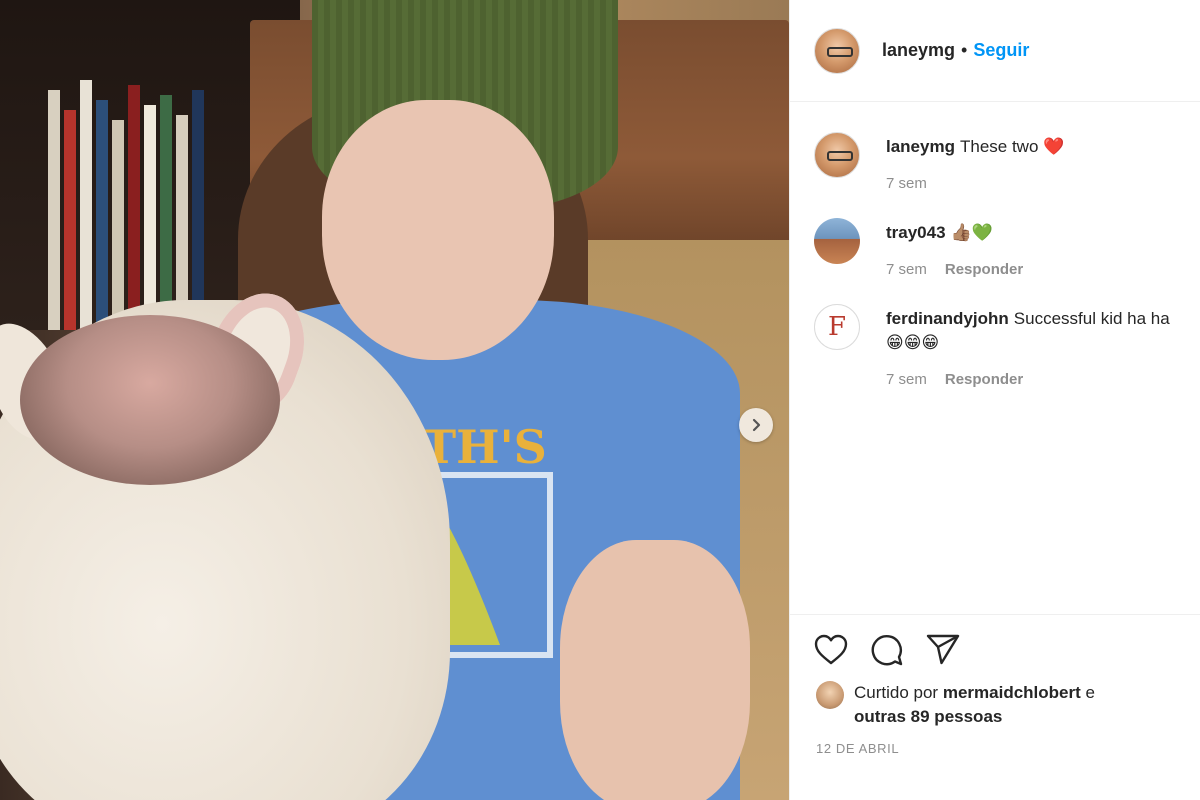 The image size is (1200, 800). Describe the element at coordinates (916, 232) in the screenshot. I see `comment-username: tray043` at that location.